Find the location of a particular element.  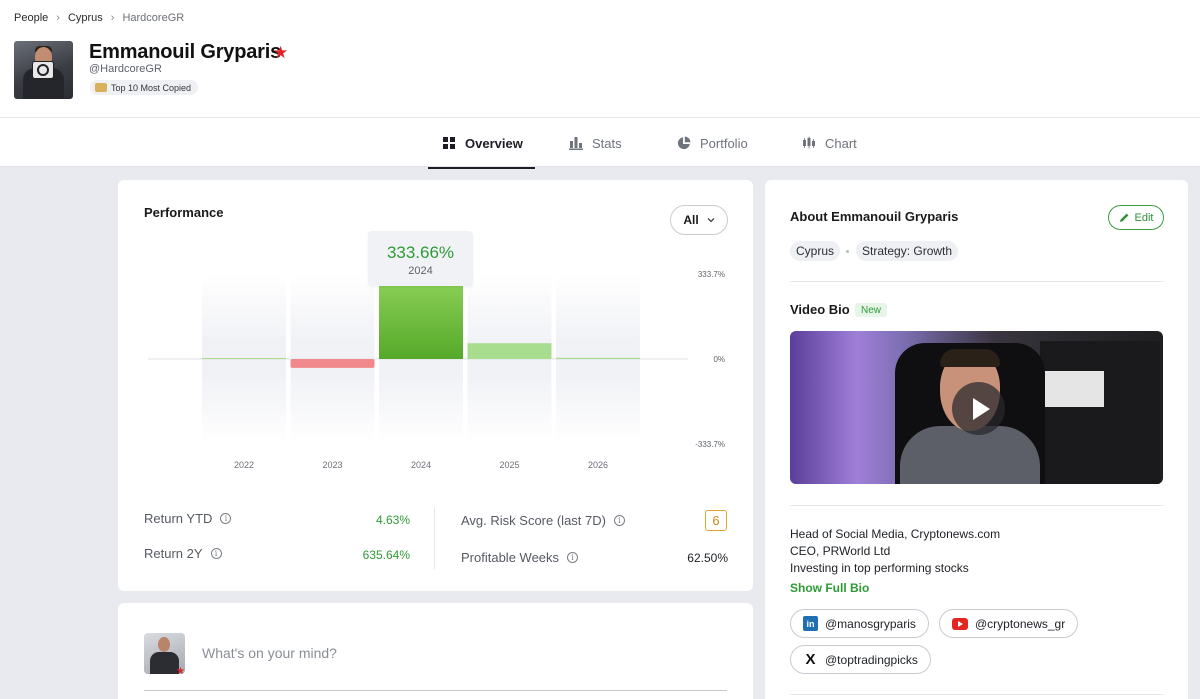

y-tick-label: 0% is located at coordinates (719, 359).